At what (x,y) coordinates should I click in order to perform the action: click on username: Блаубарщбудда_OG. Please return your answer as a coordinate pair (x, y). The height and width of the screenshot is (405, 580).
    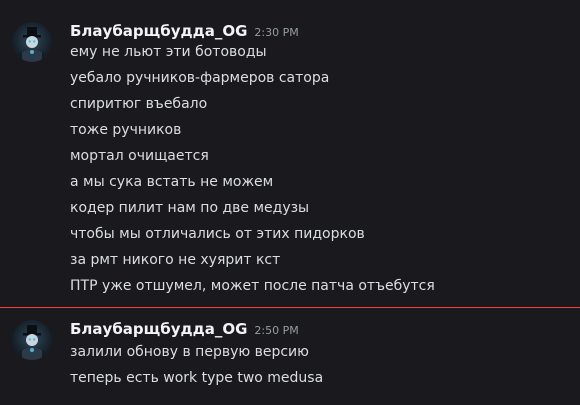
    Looking at the image, I should click on (158, 329).